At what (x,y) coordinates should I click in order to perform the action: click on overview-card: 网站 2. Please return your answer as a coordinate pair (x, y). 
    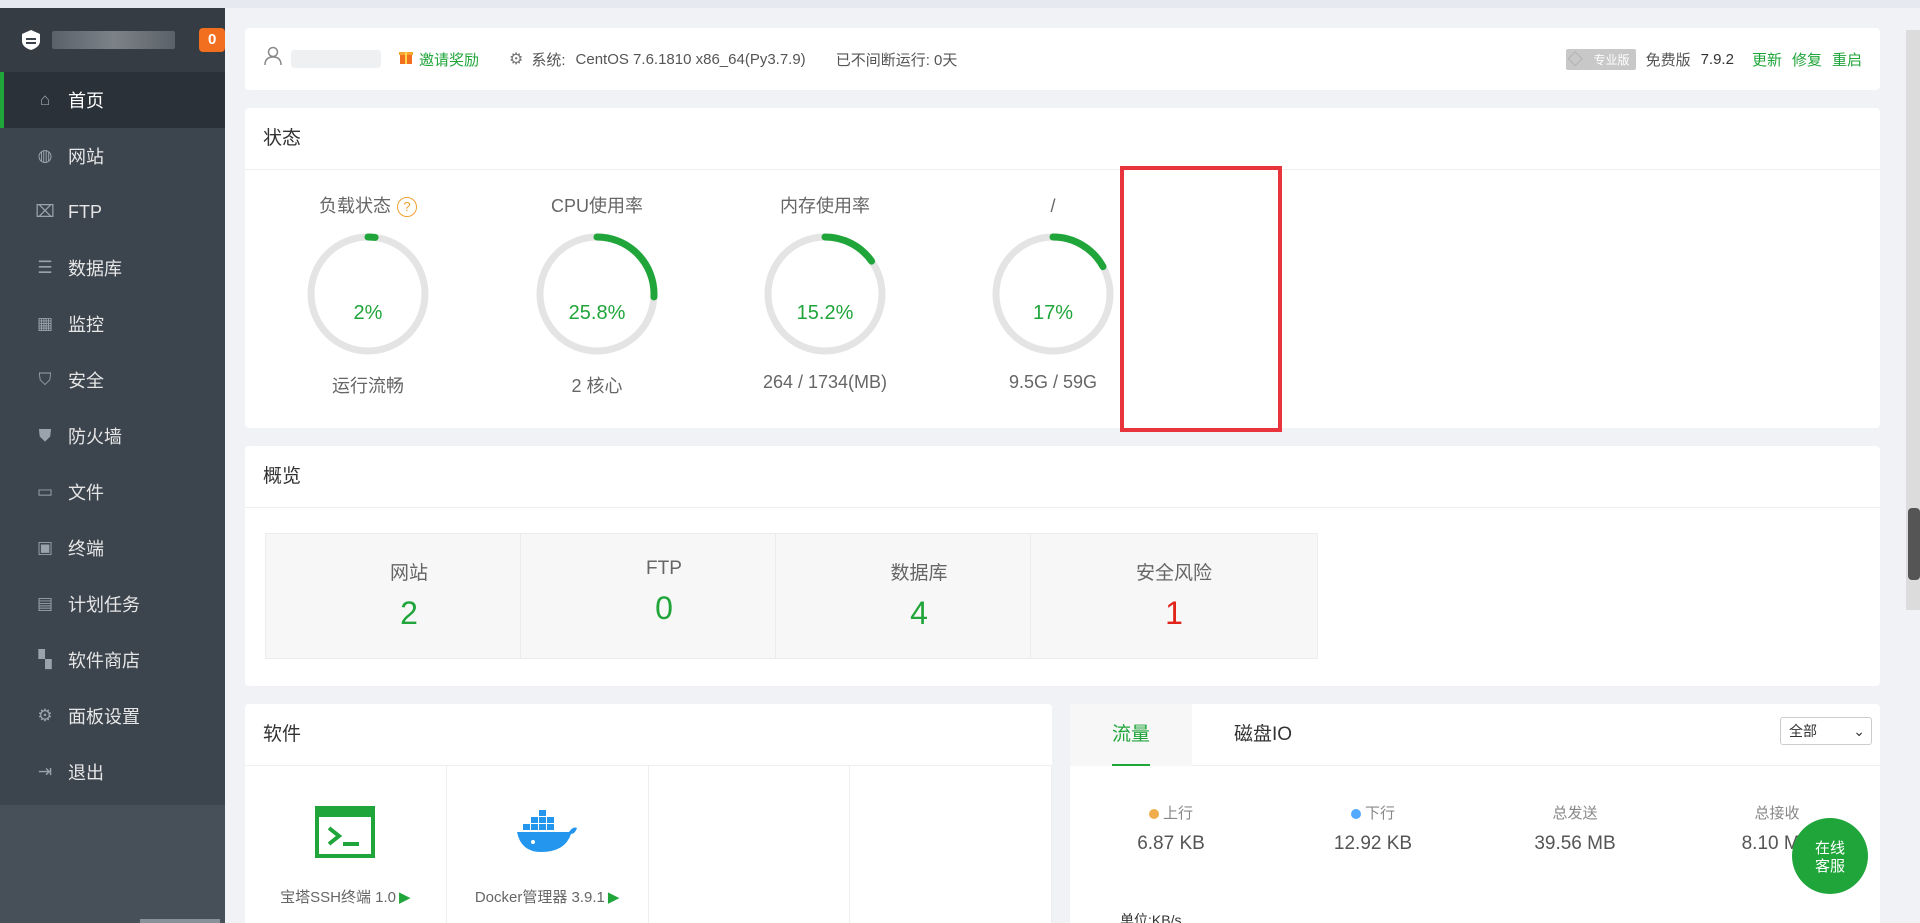
    Looking at the image, I should click on (409, 596).